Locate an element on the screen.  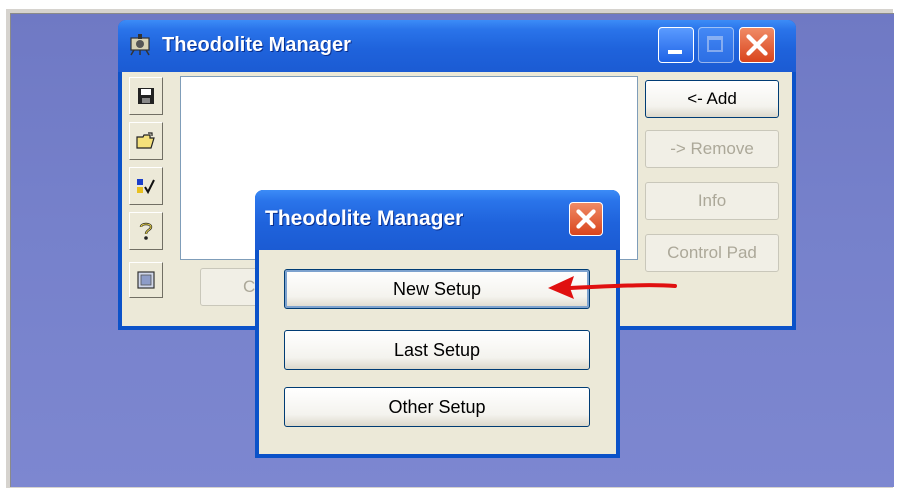
help-button is located at coordinates (146, 231).